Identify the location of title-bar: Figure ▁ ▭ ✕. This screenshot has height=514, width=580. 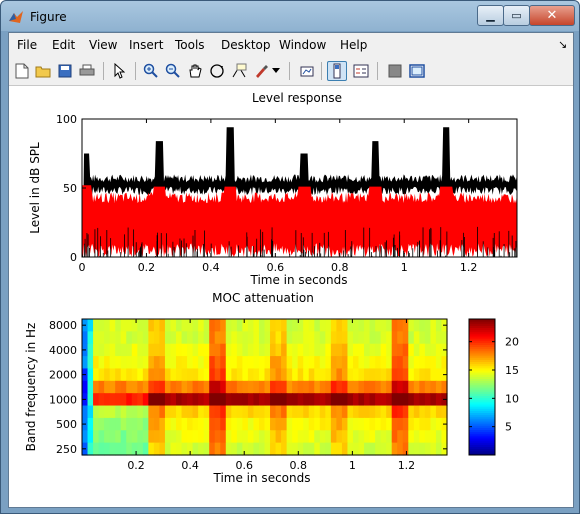
(290, 17).